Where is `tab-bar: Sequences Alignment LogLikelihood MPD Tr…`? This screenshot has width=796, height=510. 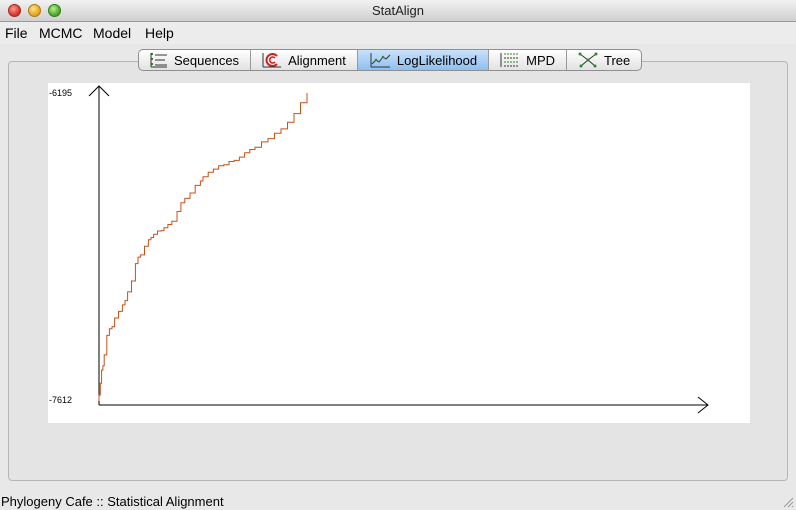 tab-bar: Sequences Alignment LogLikelihood MPD Tr… is located at coordinates (390, 60).